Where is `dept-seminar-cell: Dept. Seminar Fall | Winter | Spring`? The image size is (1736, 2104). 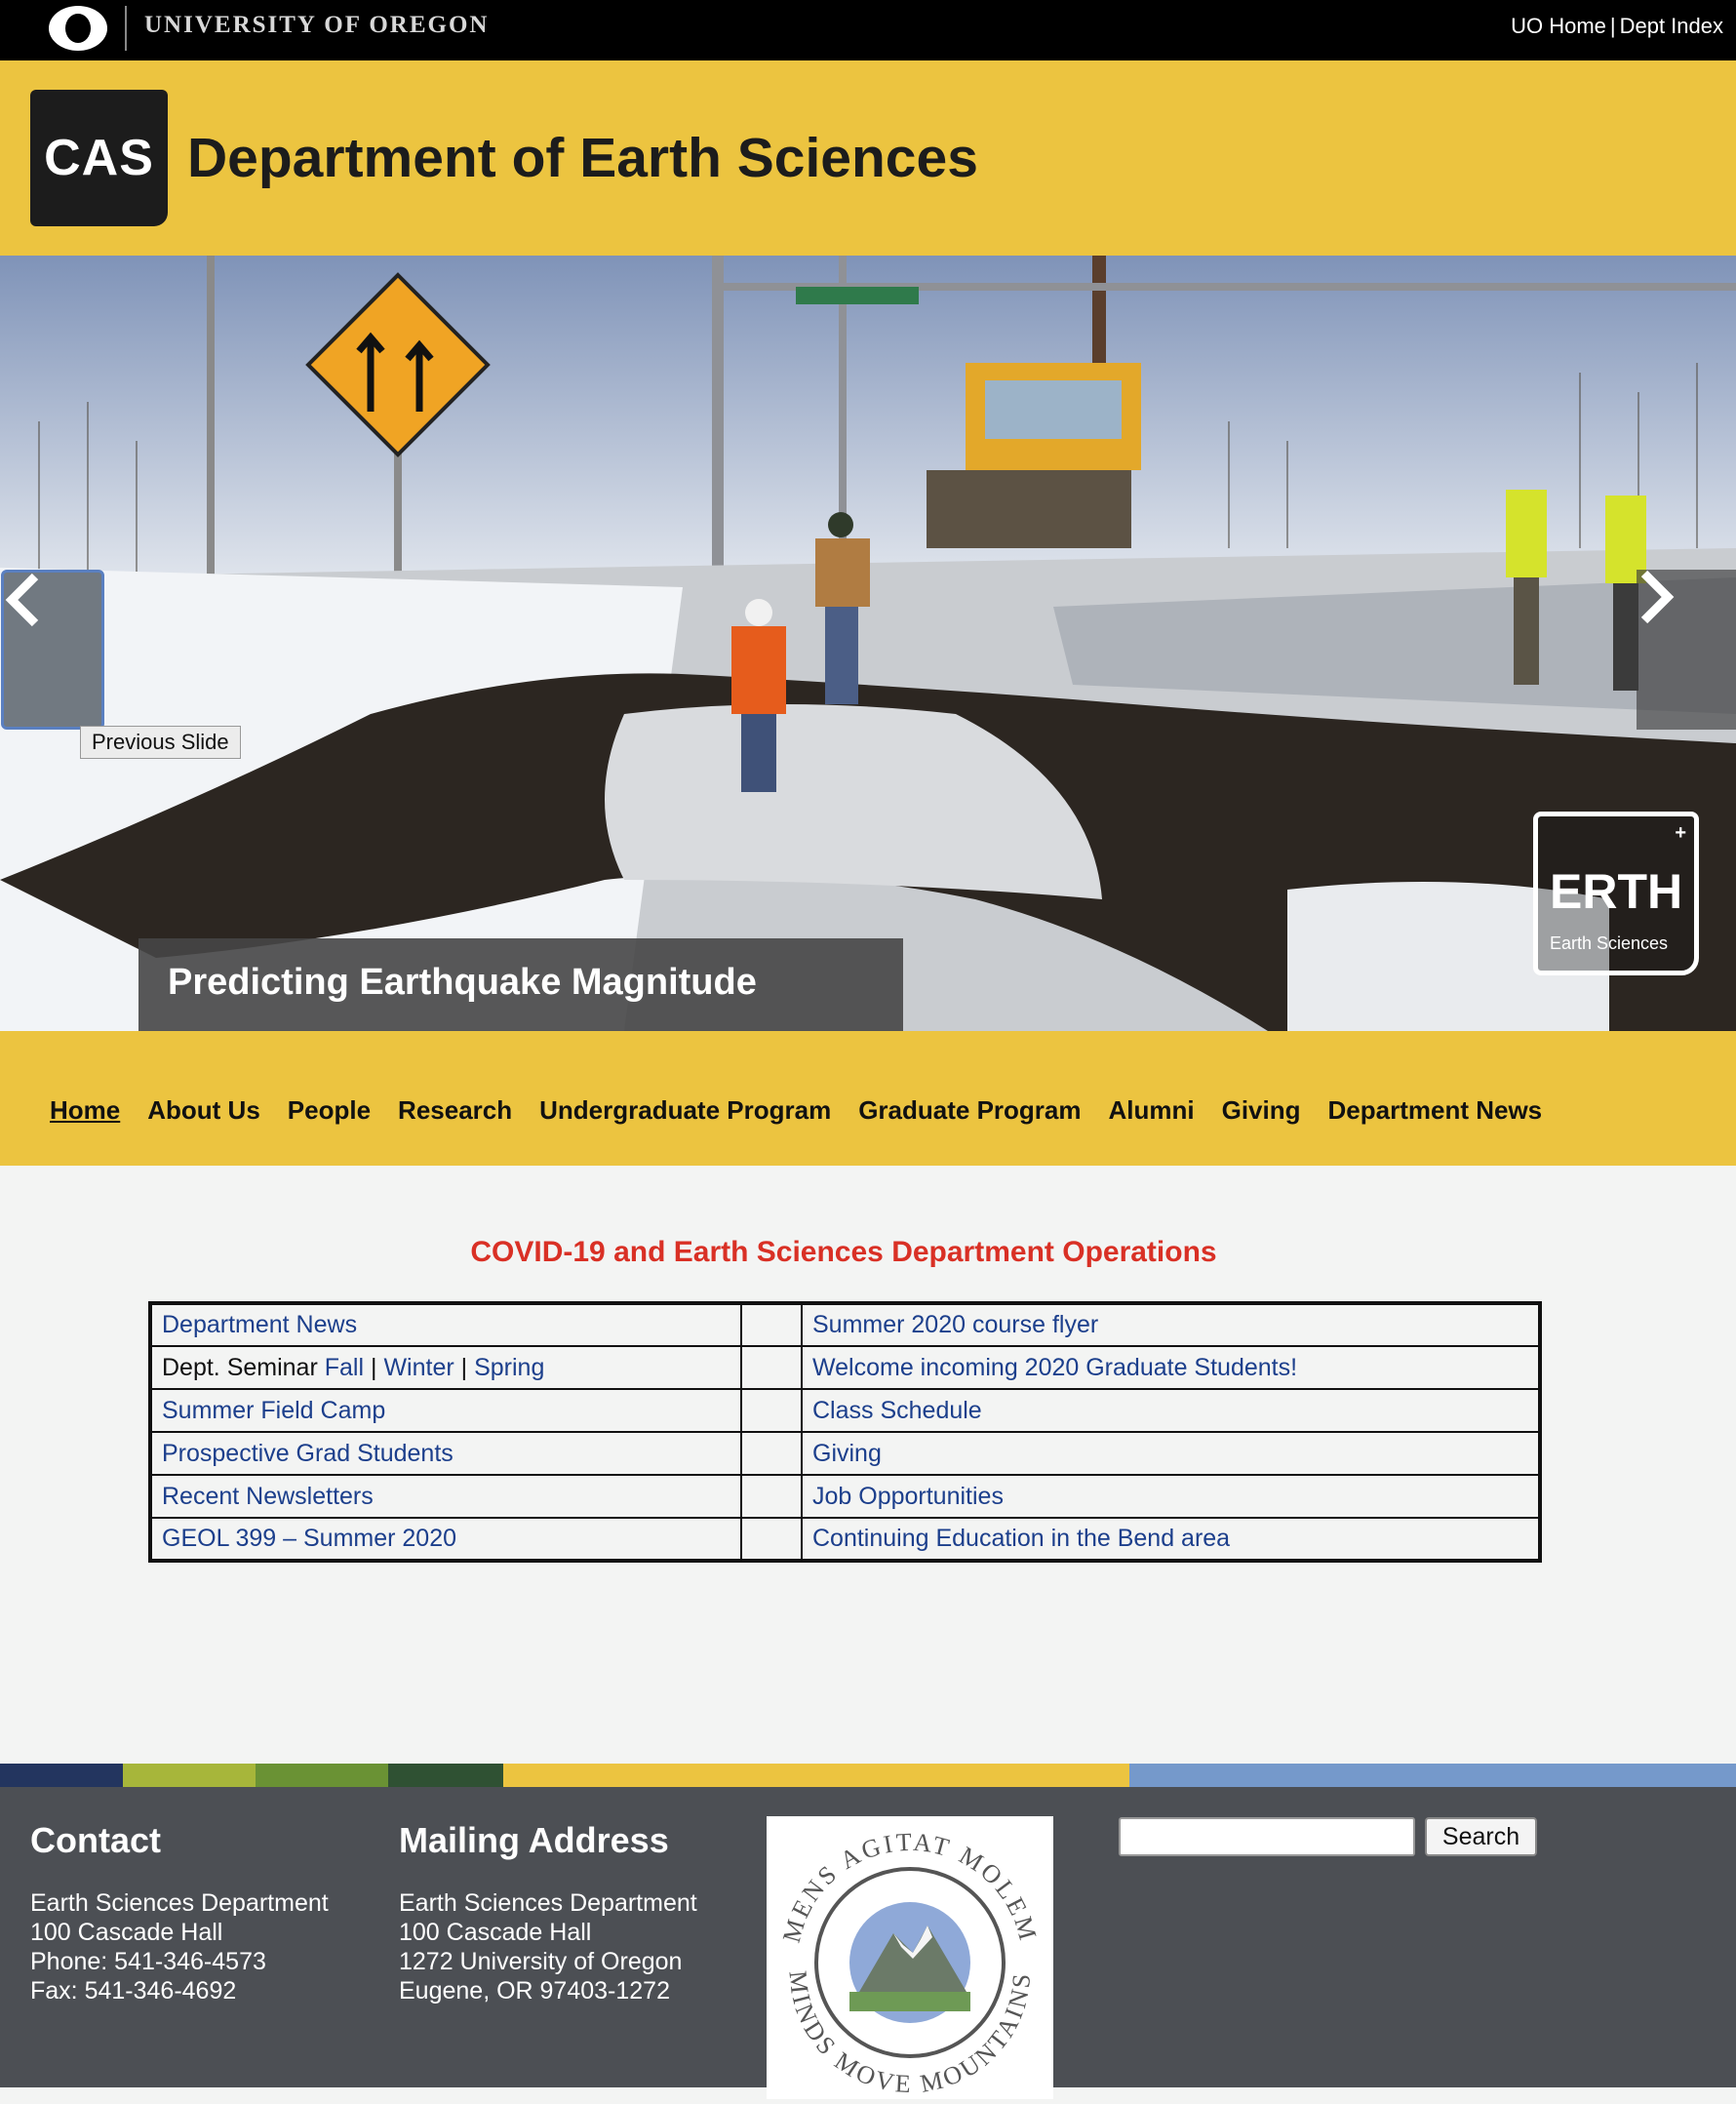 dept-seminar-cell: Dept. Seminar Fall | Winter | Spring is located at coordinates (445, 1367).